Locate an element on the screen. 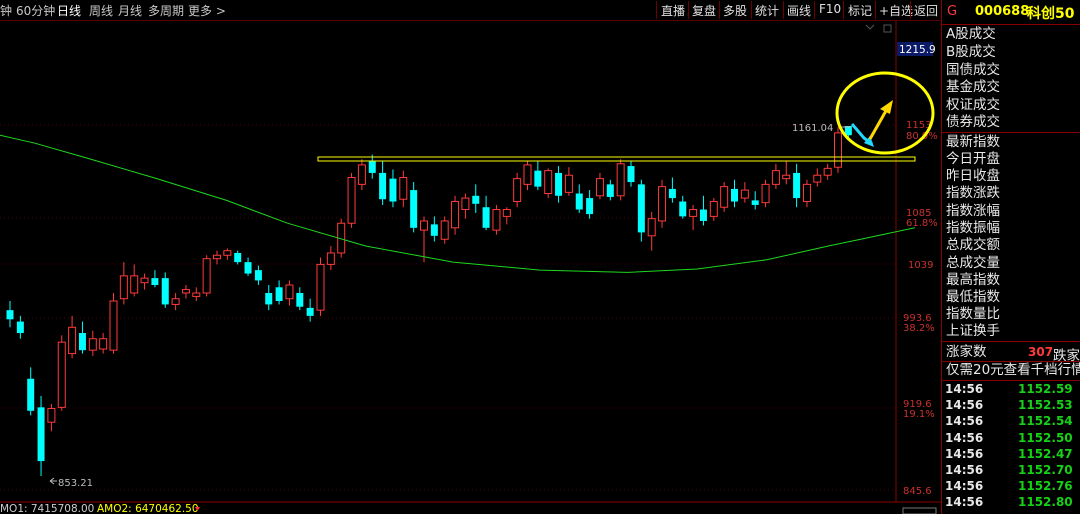 The image size is (1080, 514). trade-price: 1152.53 is located at coordinates (1045, 405).